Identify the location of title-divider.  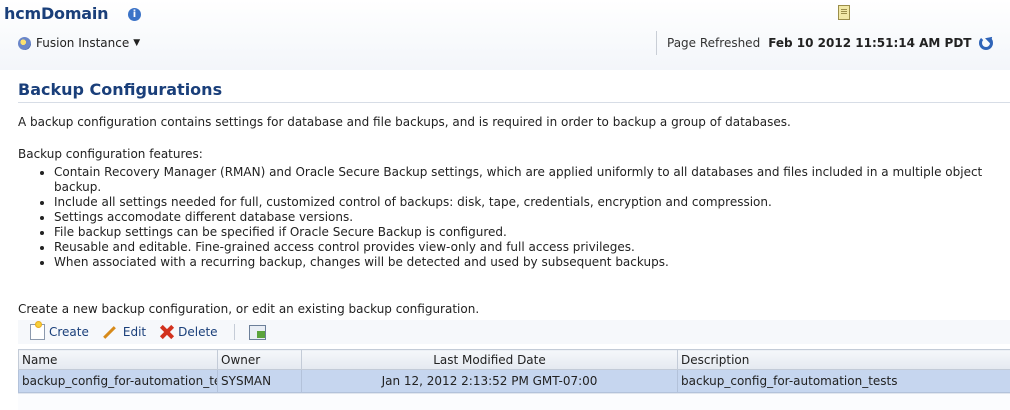
(514, 102).